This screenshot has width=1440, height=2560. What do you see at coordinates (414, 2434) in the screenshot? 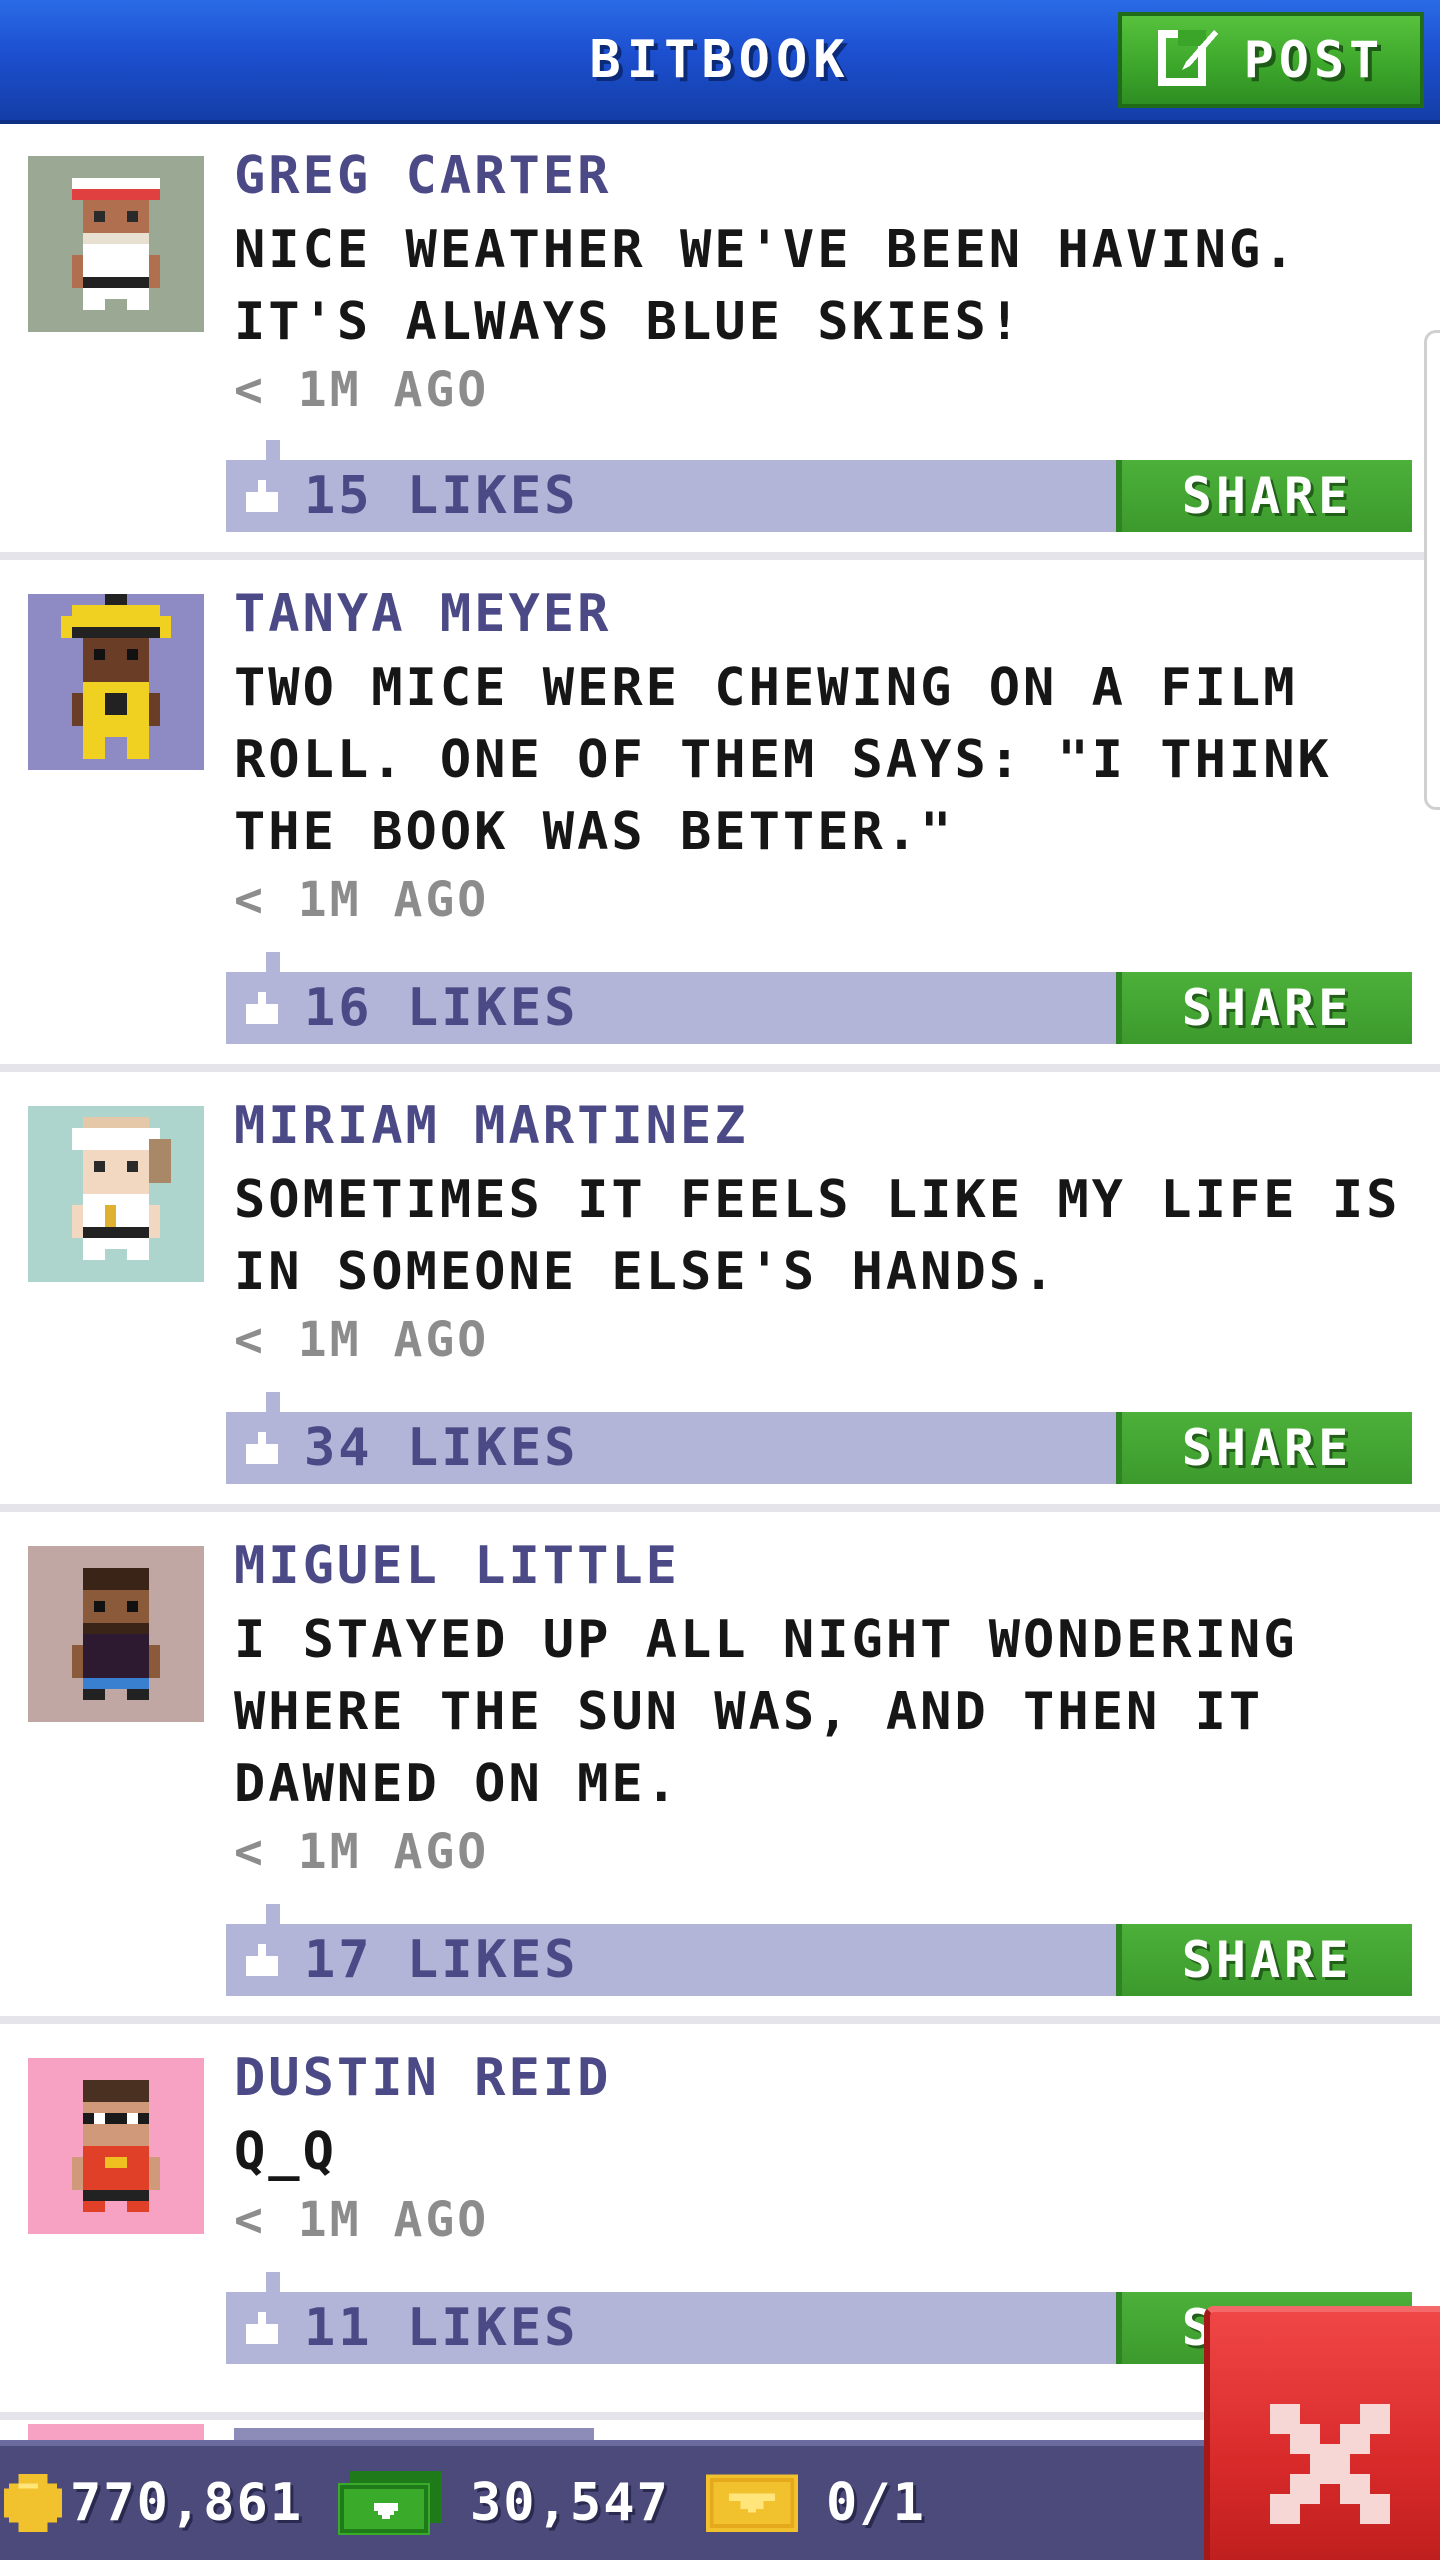
I see `post-author` at bounding box center [414, 2434].